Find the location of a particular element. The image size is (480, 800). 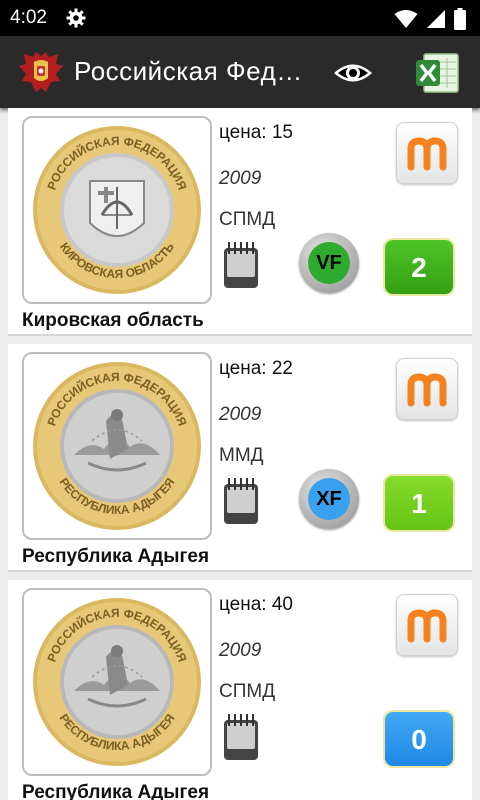

price-label: цена: 15 is located at coordinates (256, 132).